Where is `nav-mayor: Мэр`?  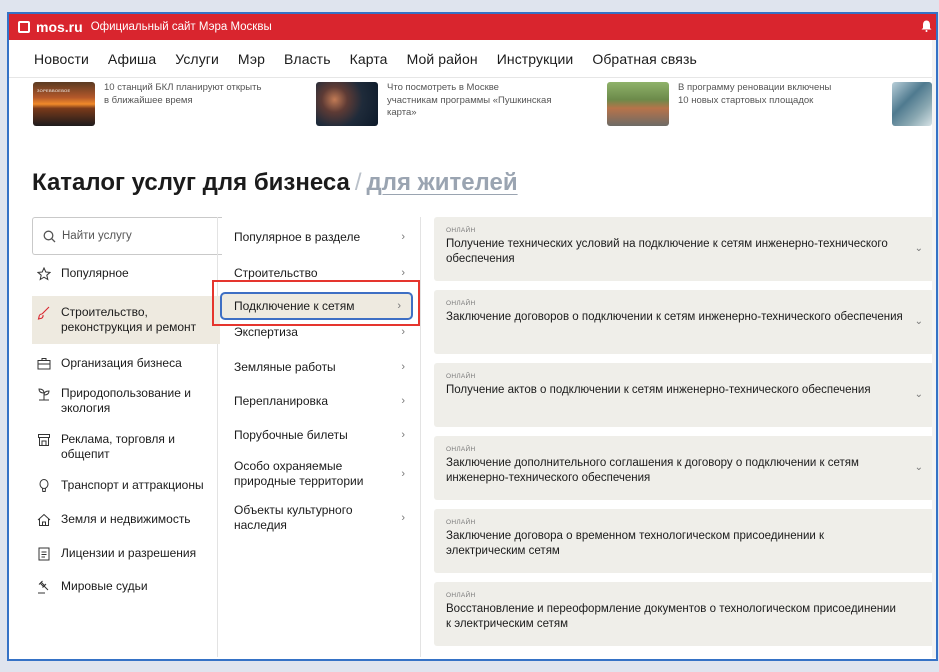
nav-mayor: Мэр is located at coordinates (251, 59).